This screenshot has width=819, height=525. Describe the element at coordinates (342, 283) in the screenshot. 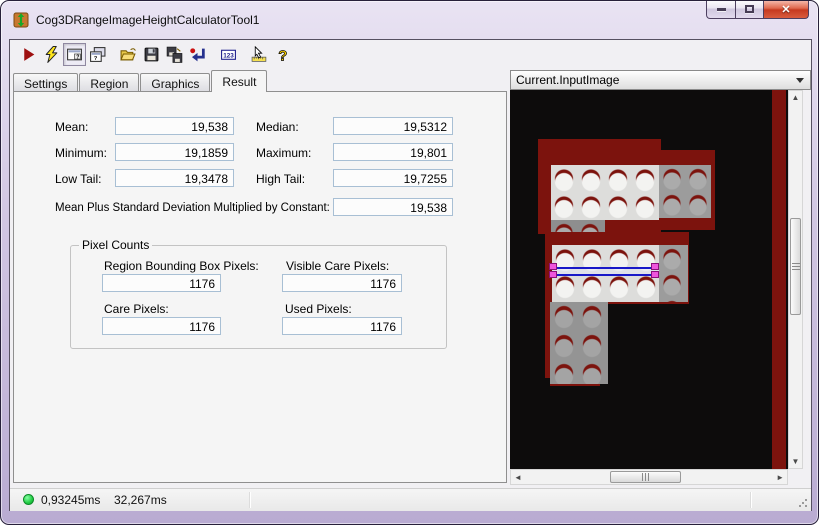

I see `visible-care-pixels-field: 1176` at that location.